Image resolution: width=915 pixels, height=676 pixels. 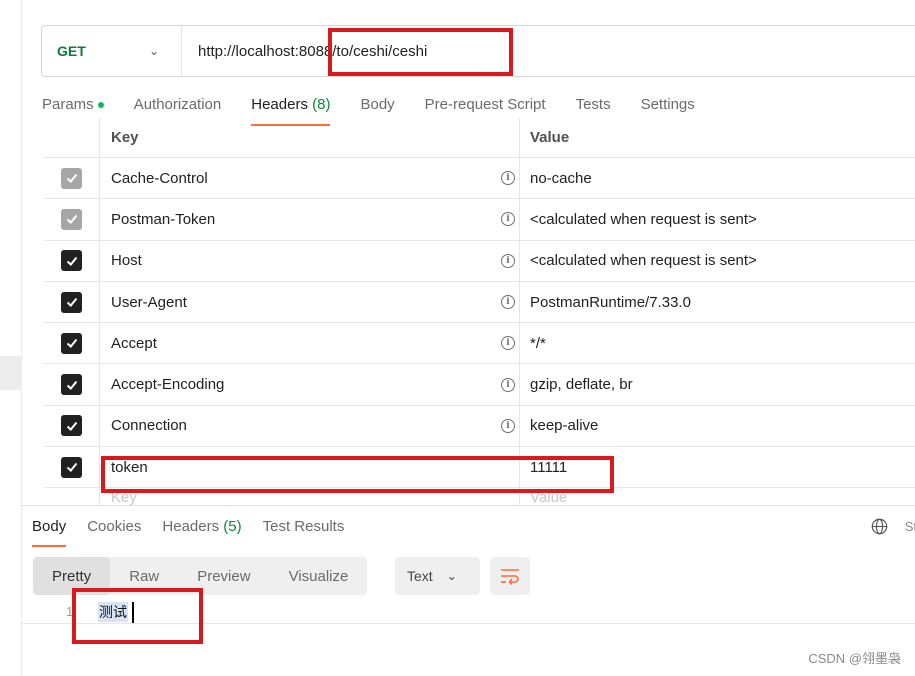 What do you see at coordinates (112, 51) in the screenshot?
I see `method-select: GET ⌄` at bounding box center [112, 51].